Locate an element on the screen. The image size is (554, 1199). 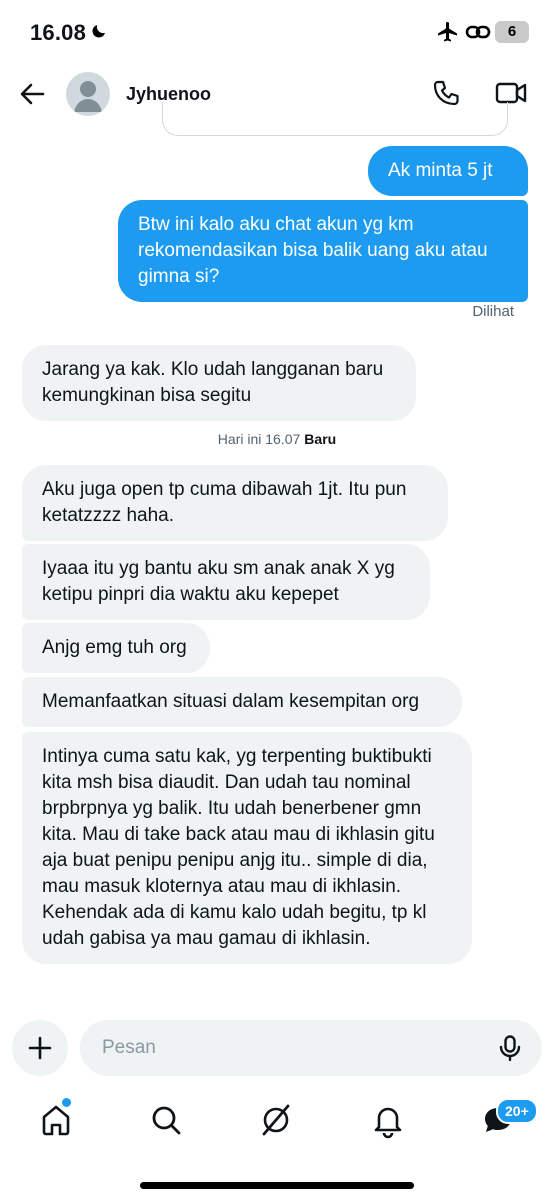
plus-icon is located at coordinates (40, 1048).